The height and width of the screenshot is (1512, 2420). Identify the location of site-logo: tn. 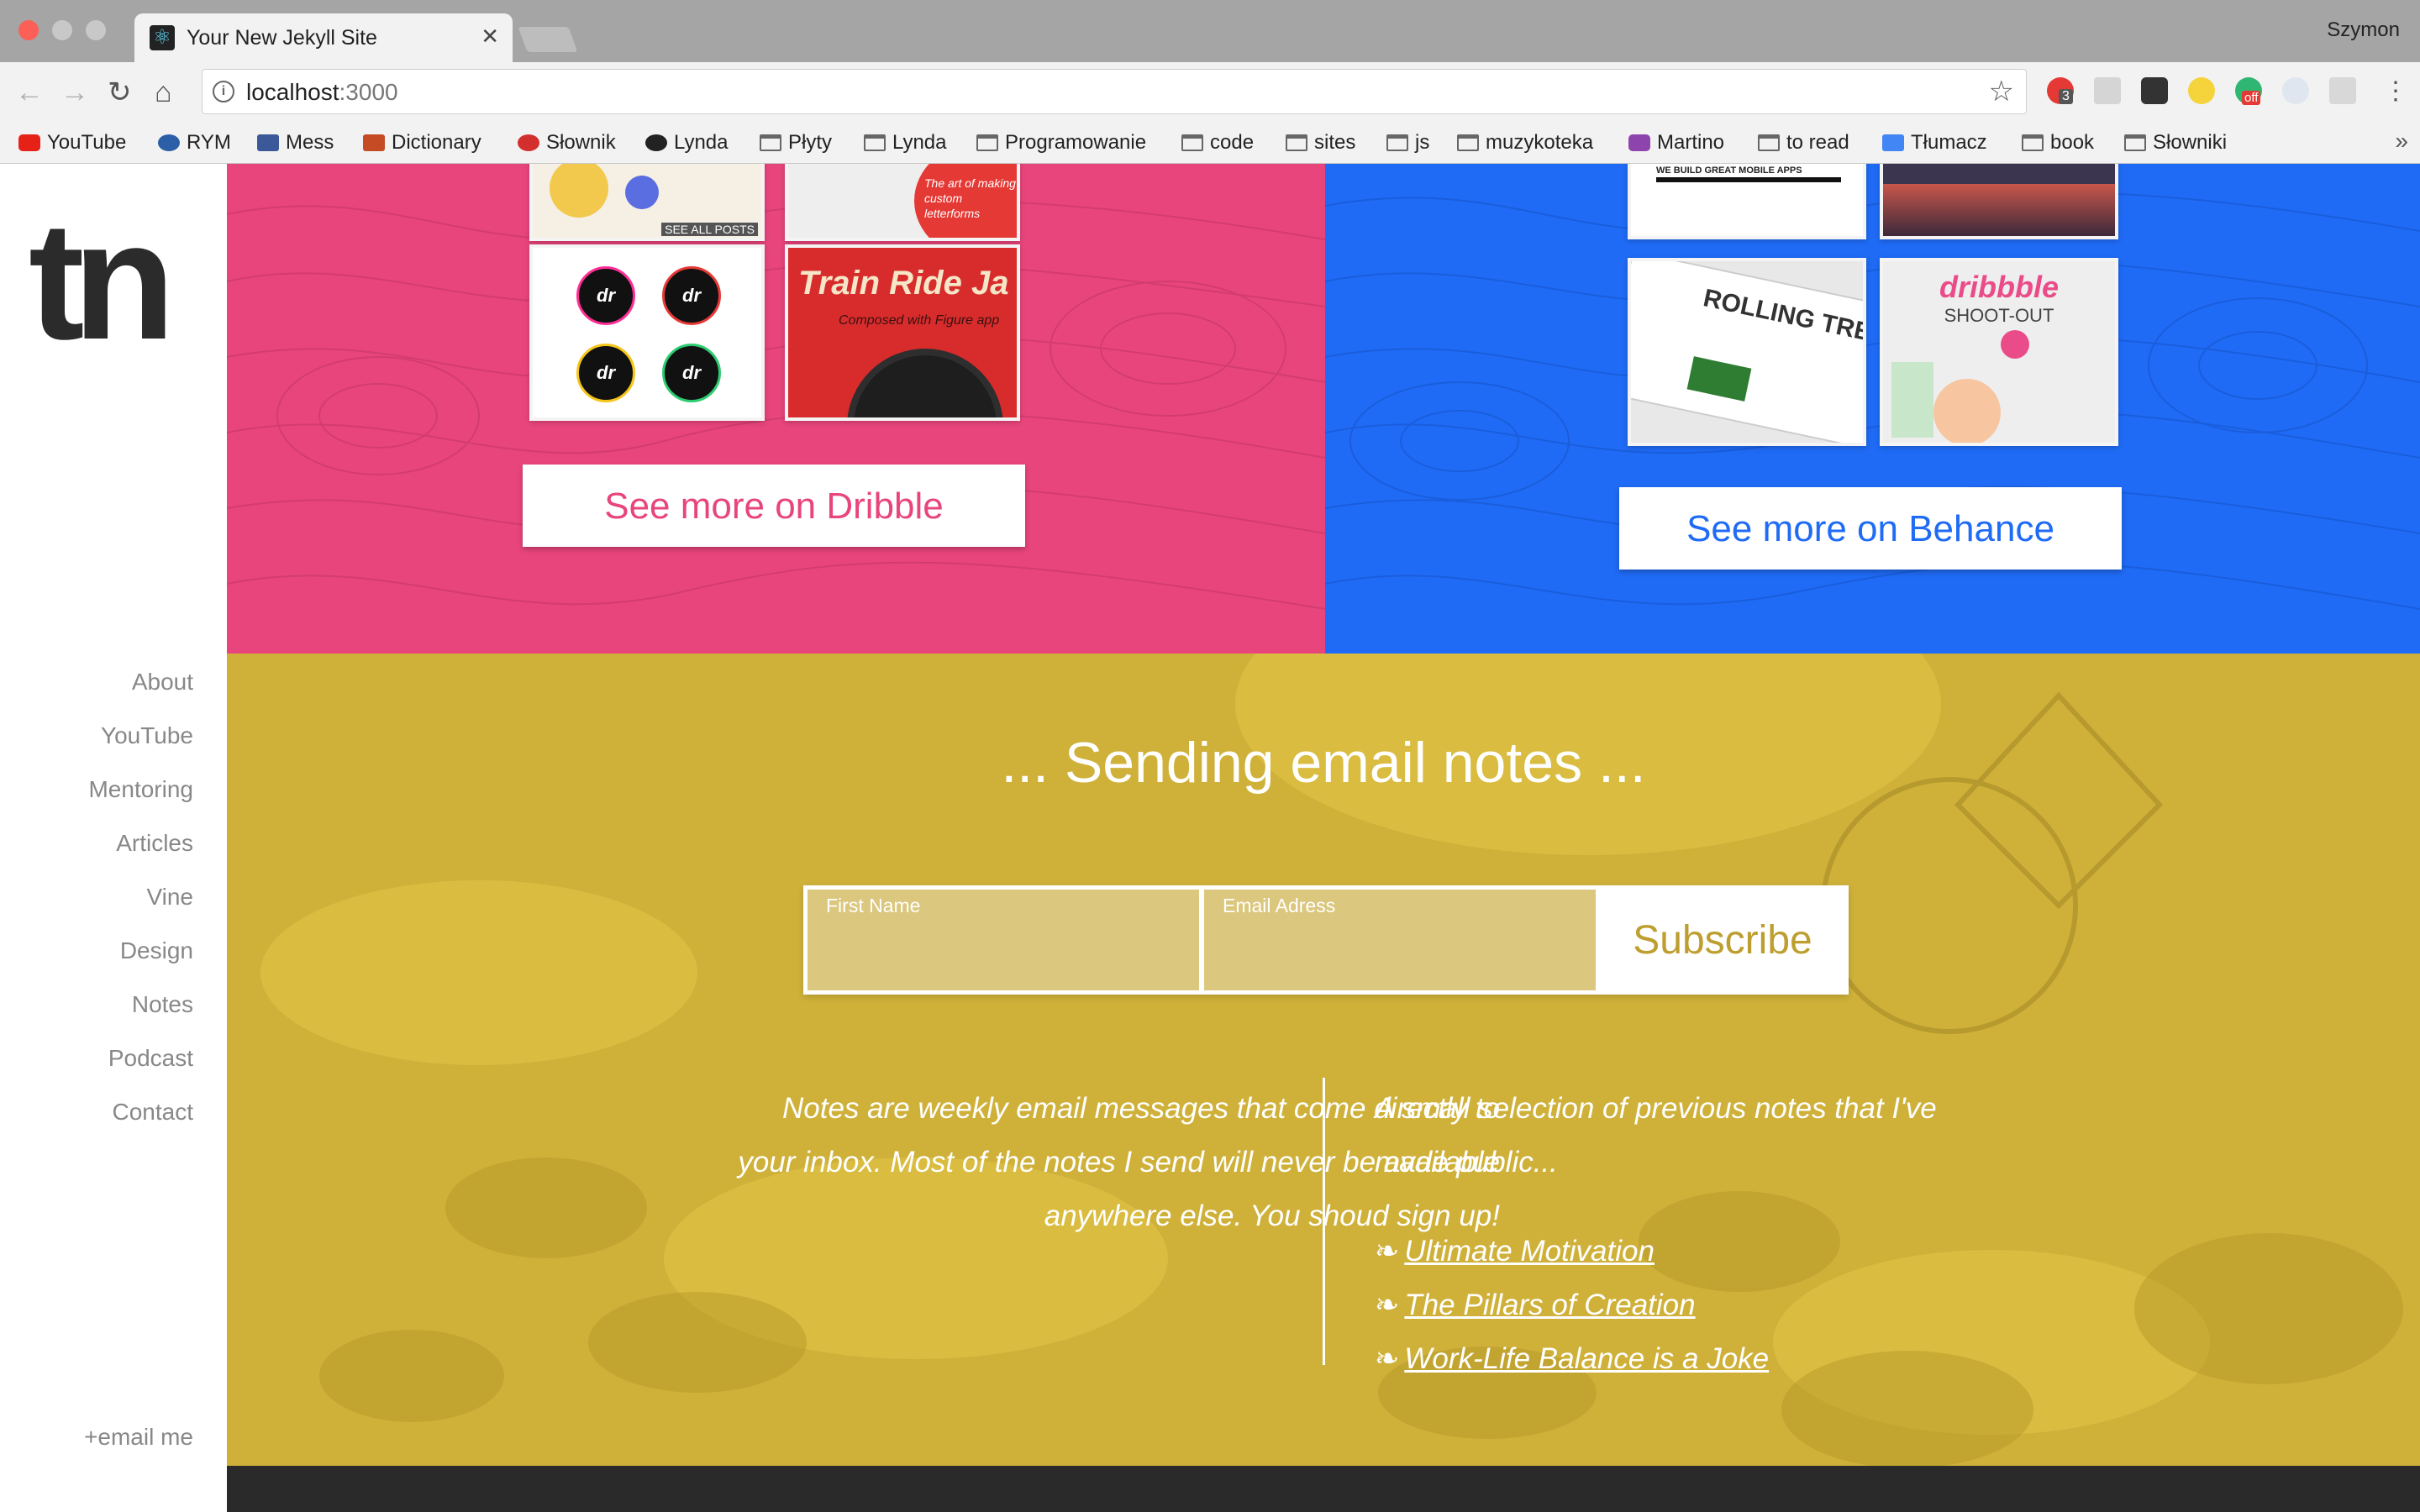
(102, 281).